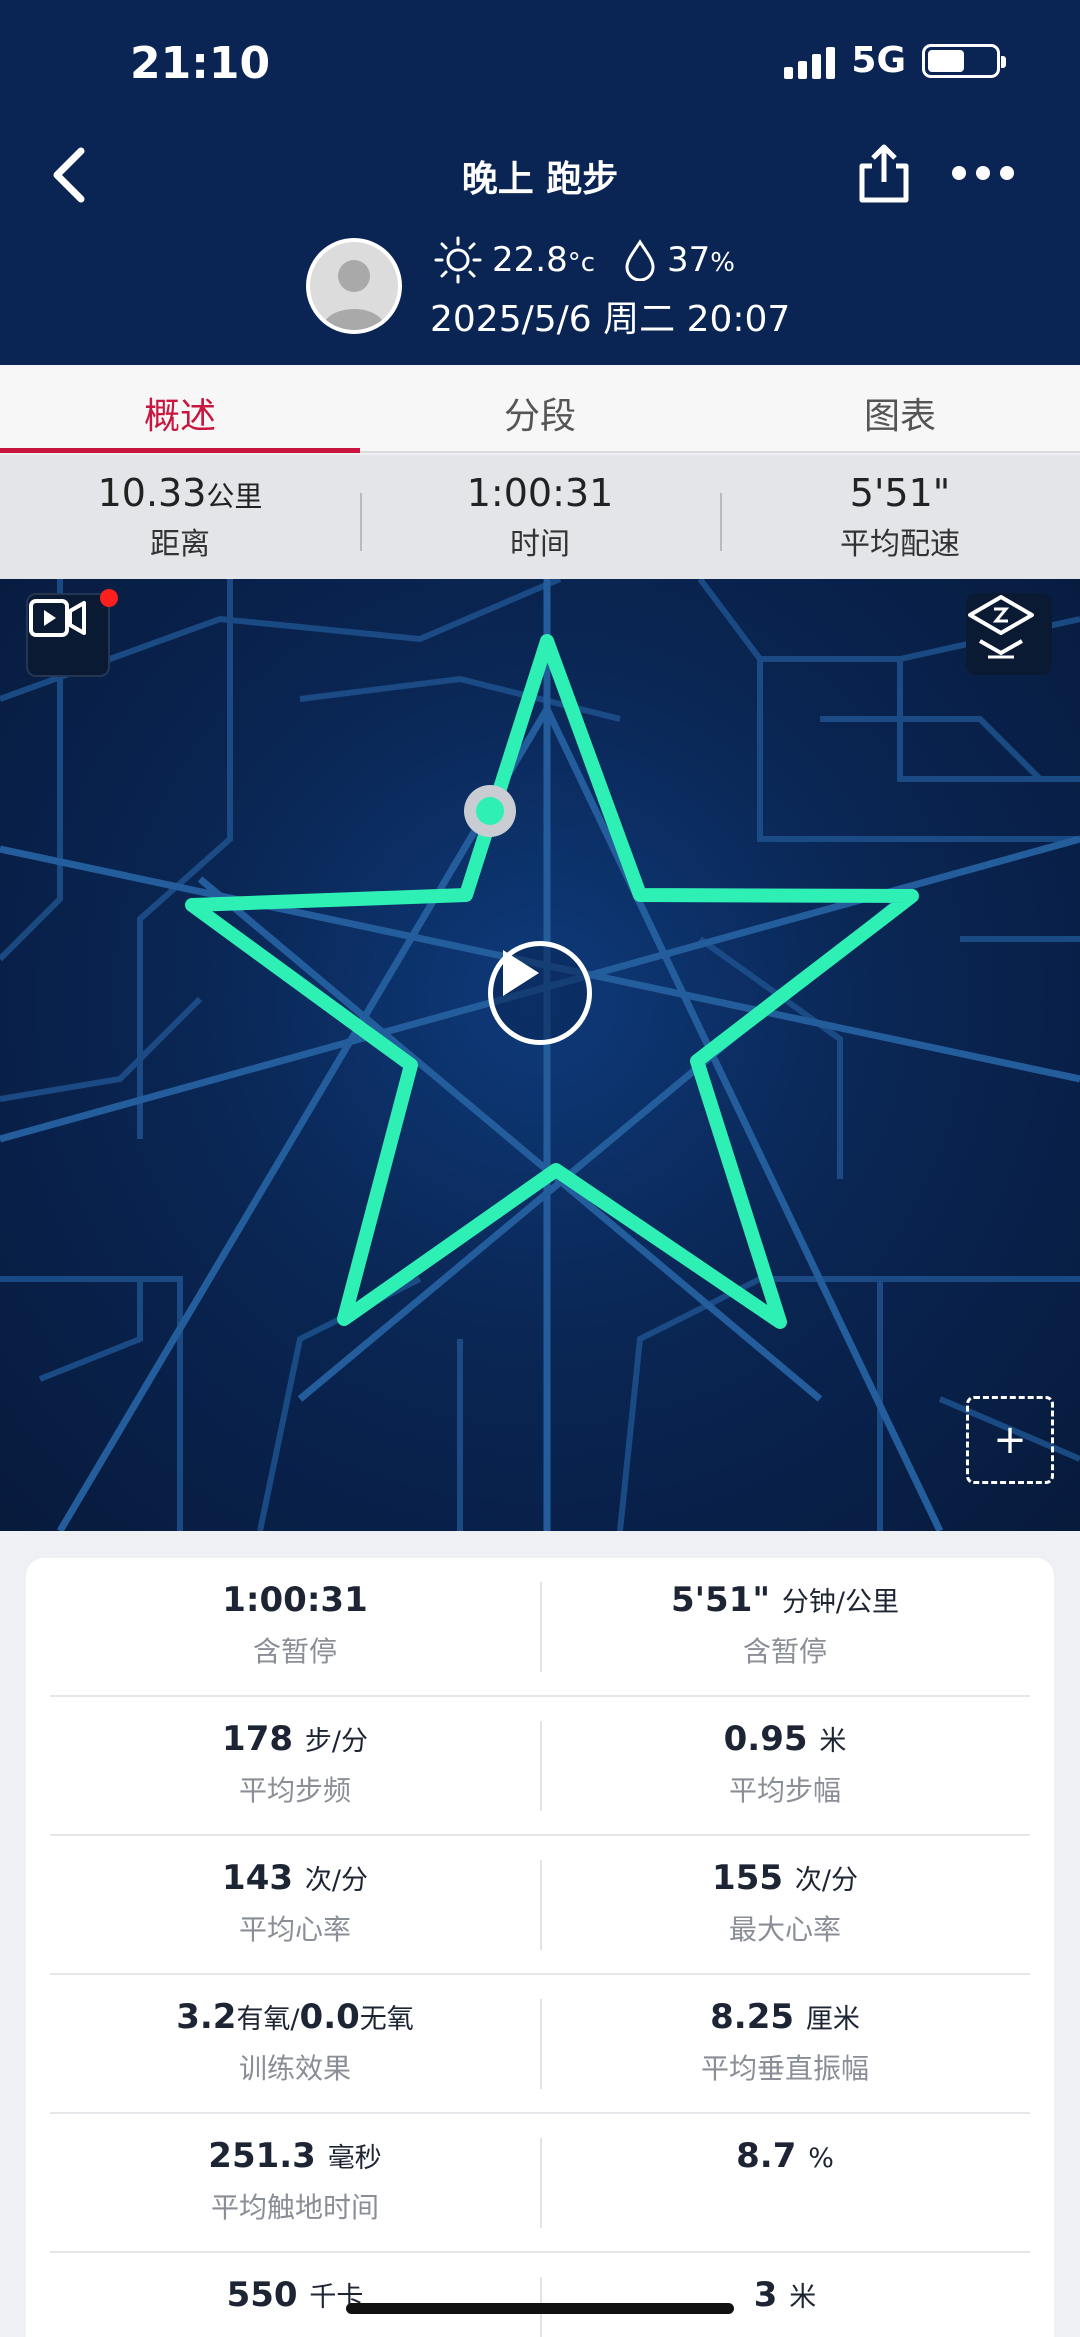  Describe the element at coordinates (785, 1904) in the screenshot. I see `stat-max-heart-rate: 155 次/分 最大心率` at that location.